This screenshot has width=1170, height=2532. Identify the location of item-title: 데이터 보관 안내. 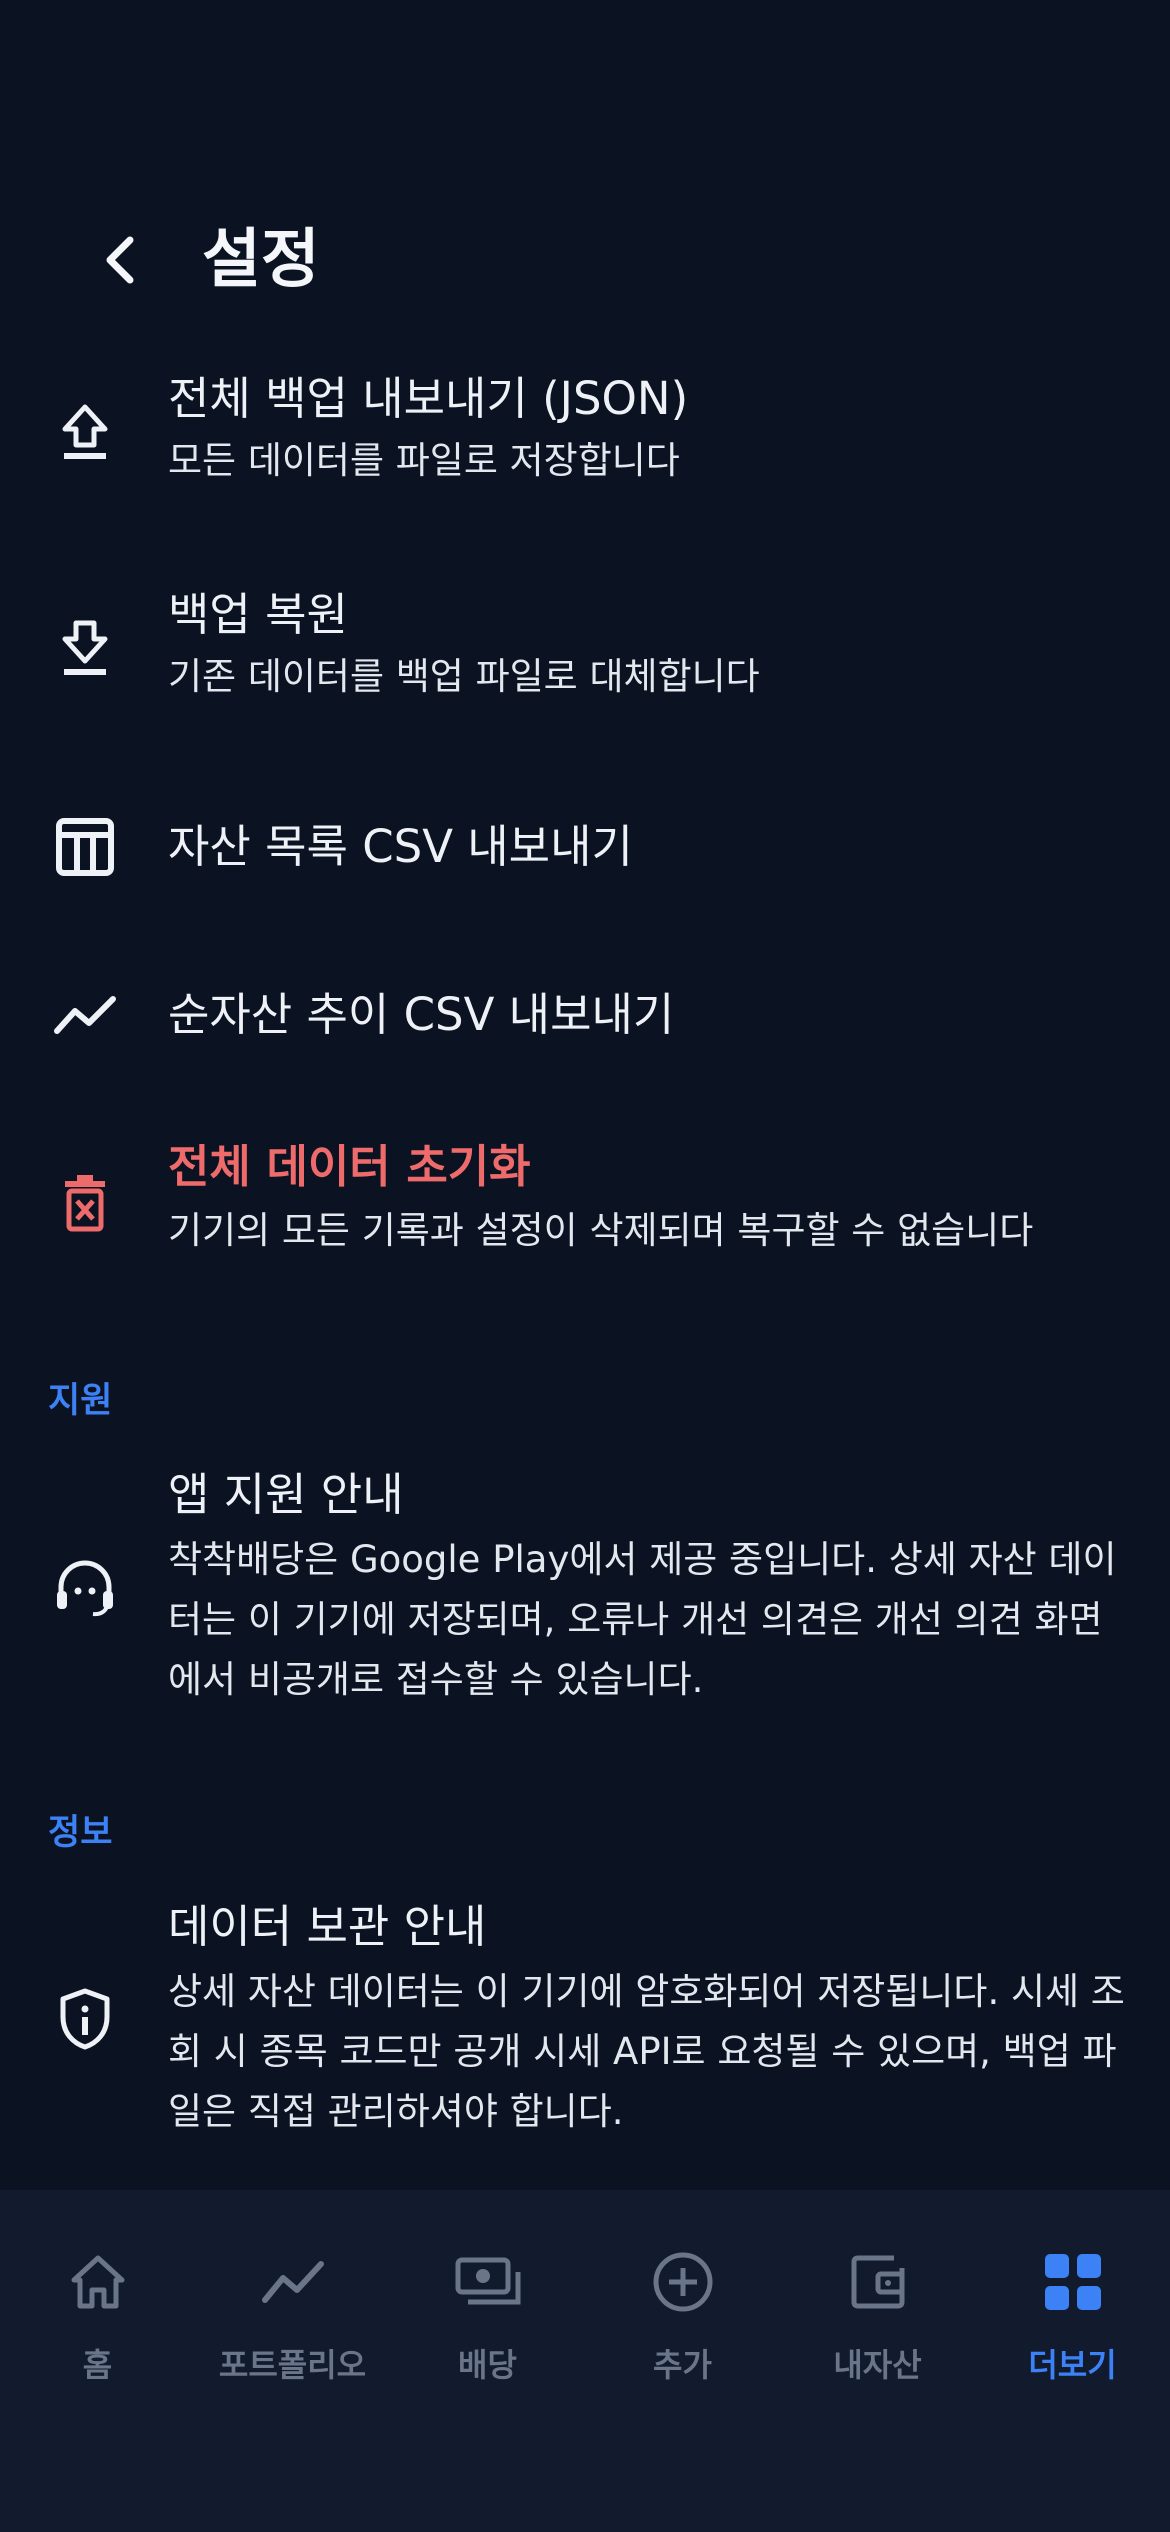
(327, 1926).